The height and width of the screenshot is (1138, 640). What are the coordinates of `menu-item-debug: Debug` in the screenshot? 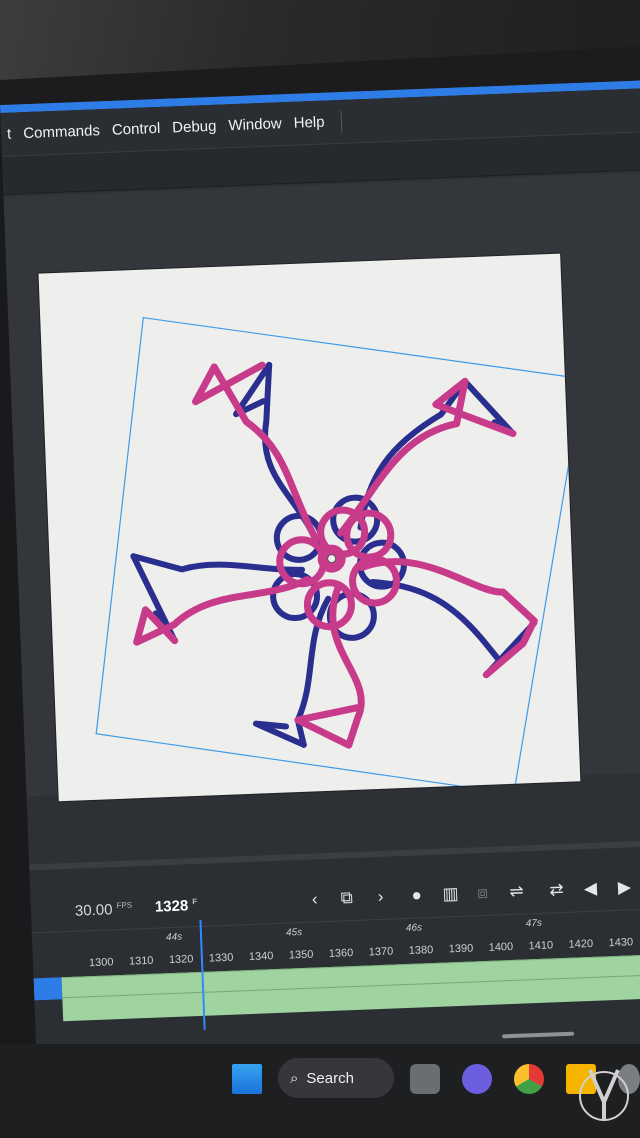 It's located at (194, 127).